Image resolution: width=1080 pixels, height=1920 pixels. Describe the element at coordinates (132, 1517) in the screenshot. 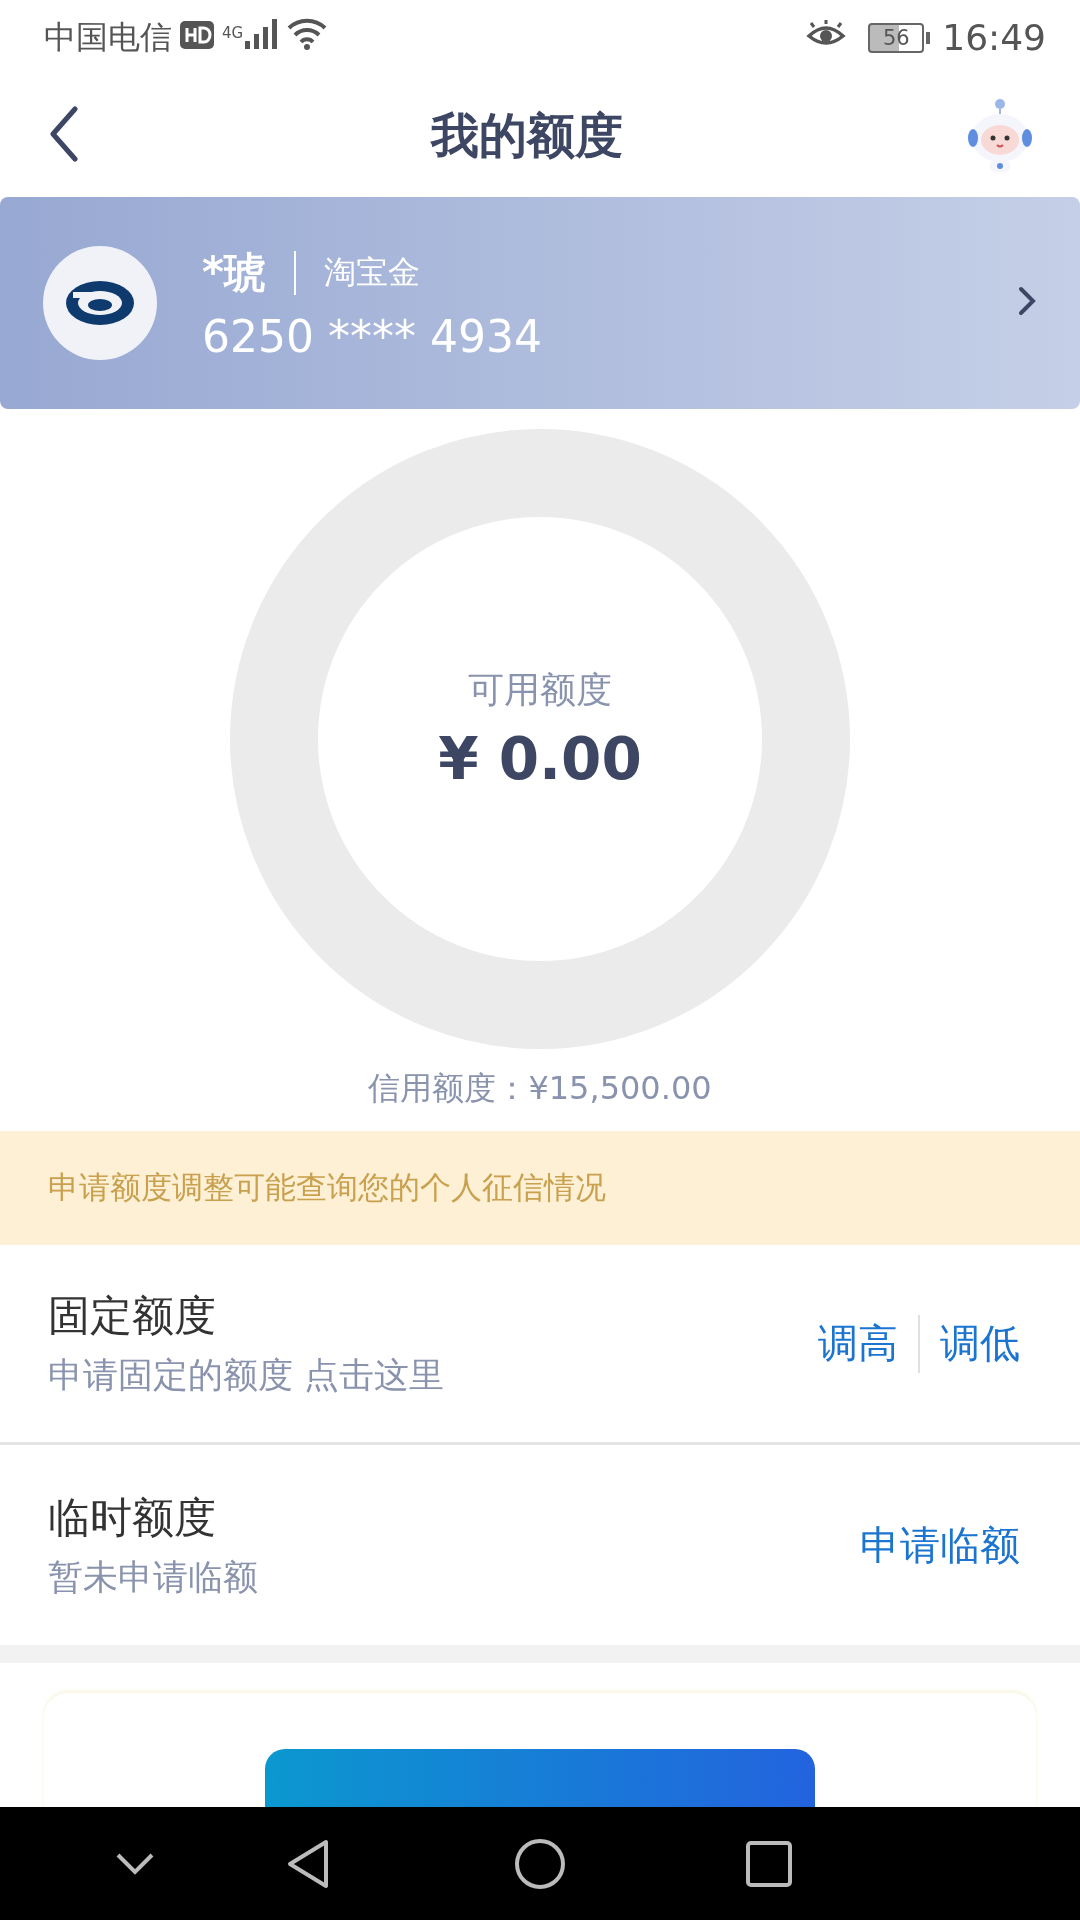

I see `quota-title: 临时额度` at that location.